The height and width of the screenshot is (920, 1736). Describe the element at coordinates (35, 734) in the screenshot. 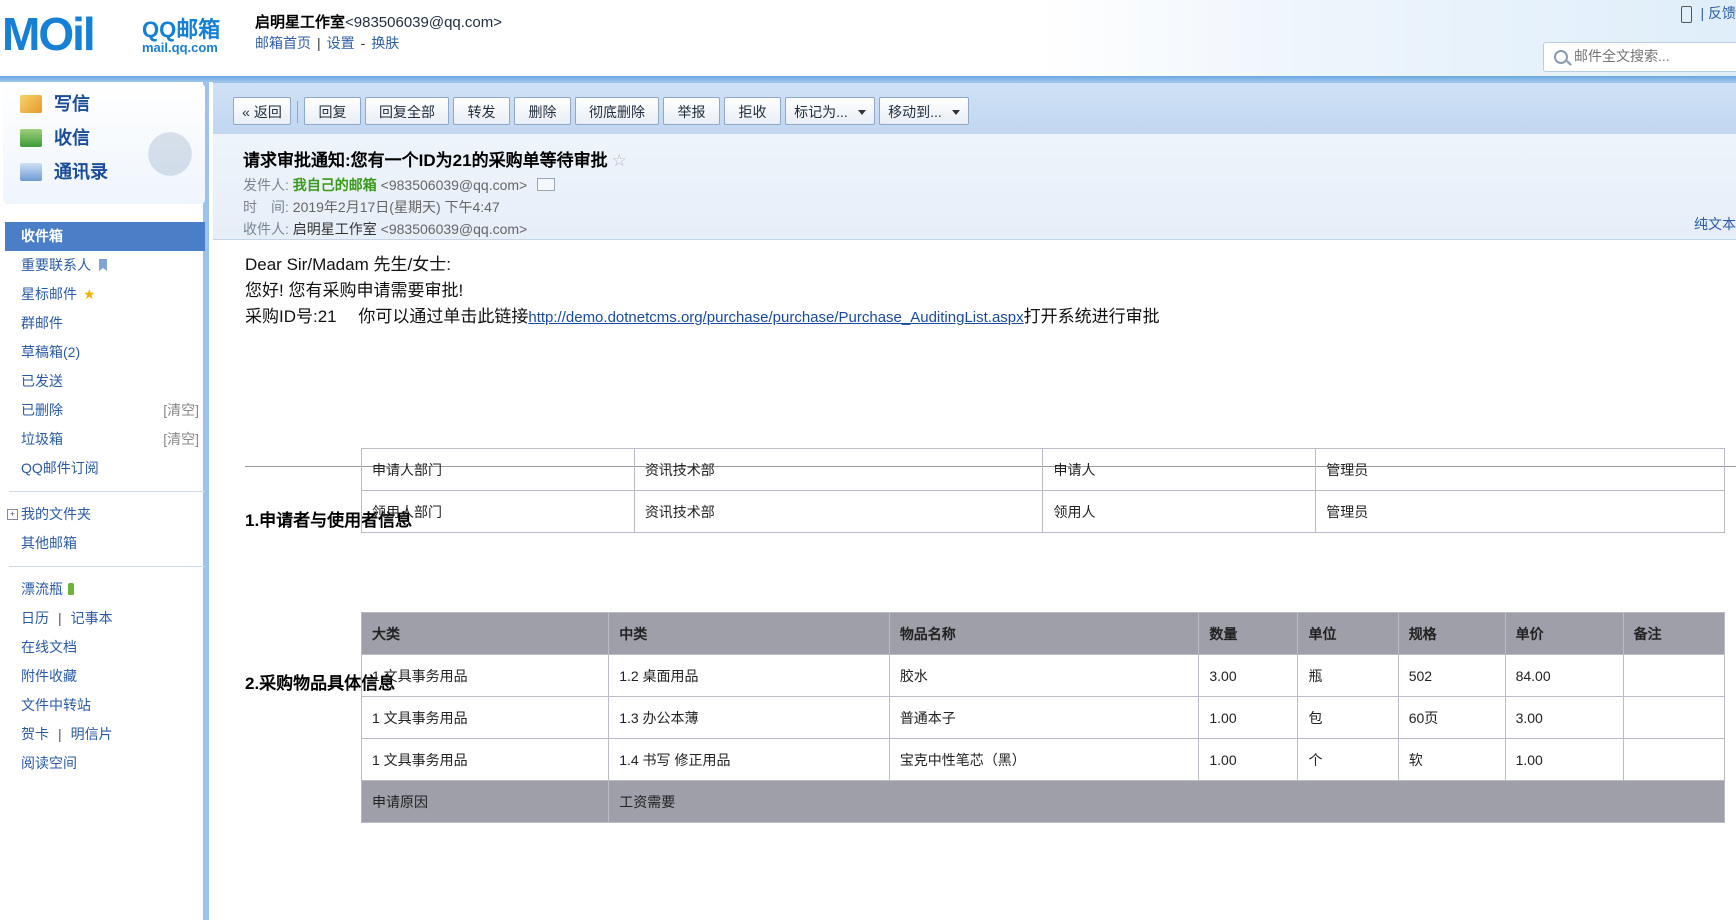

I see `greeting-card-link: 贺卡` at that location.